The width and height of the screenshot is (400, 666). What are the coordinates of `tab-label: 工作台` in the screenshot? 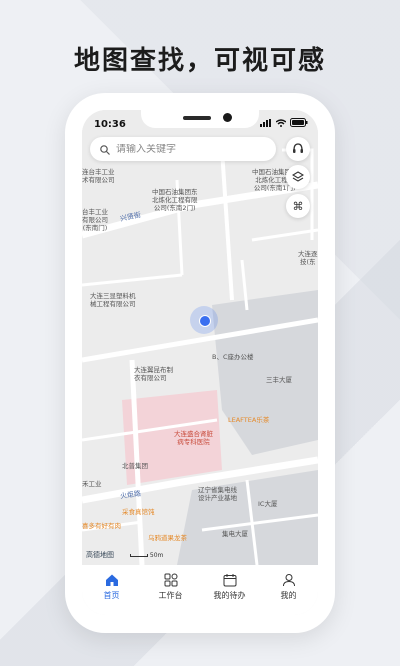 It's located at (170, 595).